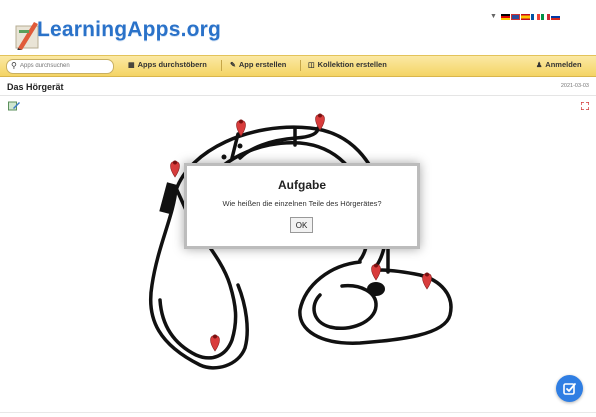  I want to click on login-link: ♟ Anmelden, so click(559, 64).